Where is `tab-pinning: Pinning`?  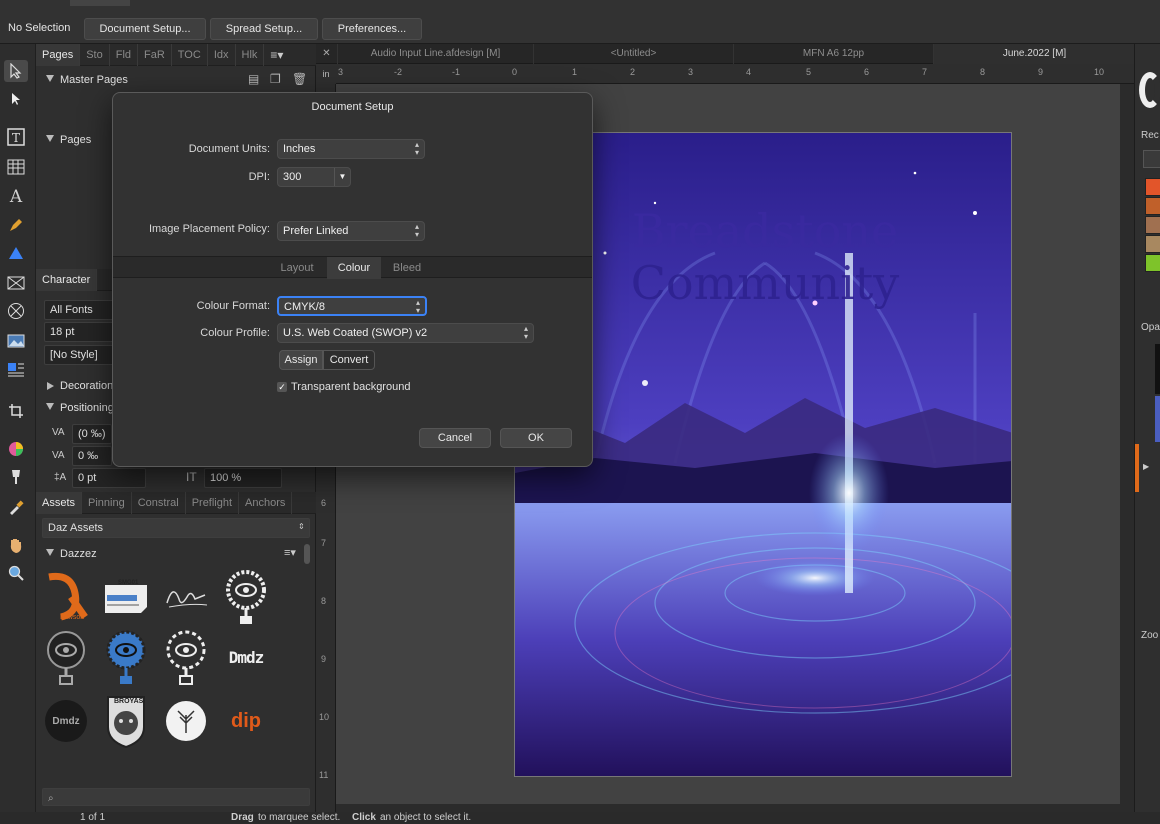
tab-pinning: Pinning is located at coordinates (107, 502).